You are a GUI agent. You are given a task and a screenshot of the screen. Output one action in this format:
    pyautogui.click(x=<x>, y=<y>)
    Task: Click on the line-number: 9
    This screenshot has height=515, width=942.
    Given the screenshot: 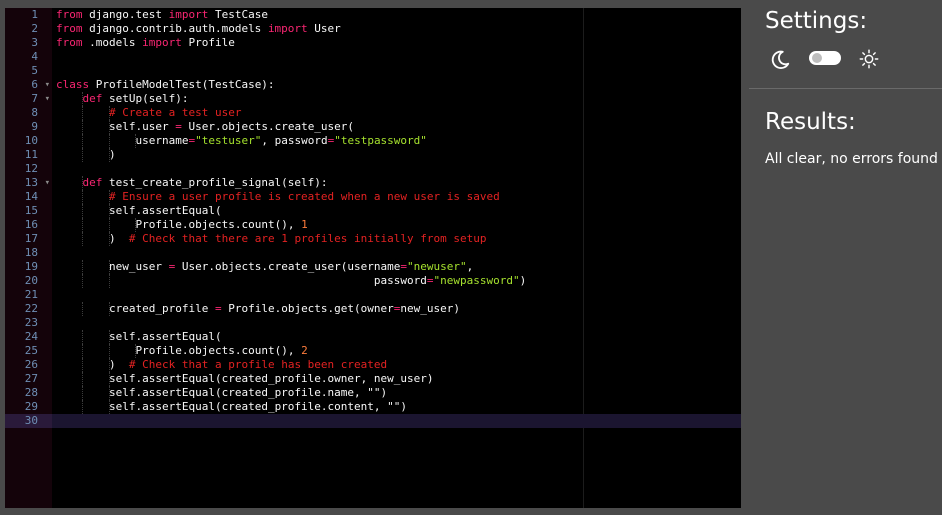 What is the action you would take?
    pyautogui.click(x=28, y=127)
    